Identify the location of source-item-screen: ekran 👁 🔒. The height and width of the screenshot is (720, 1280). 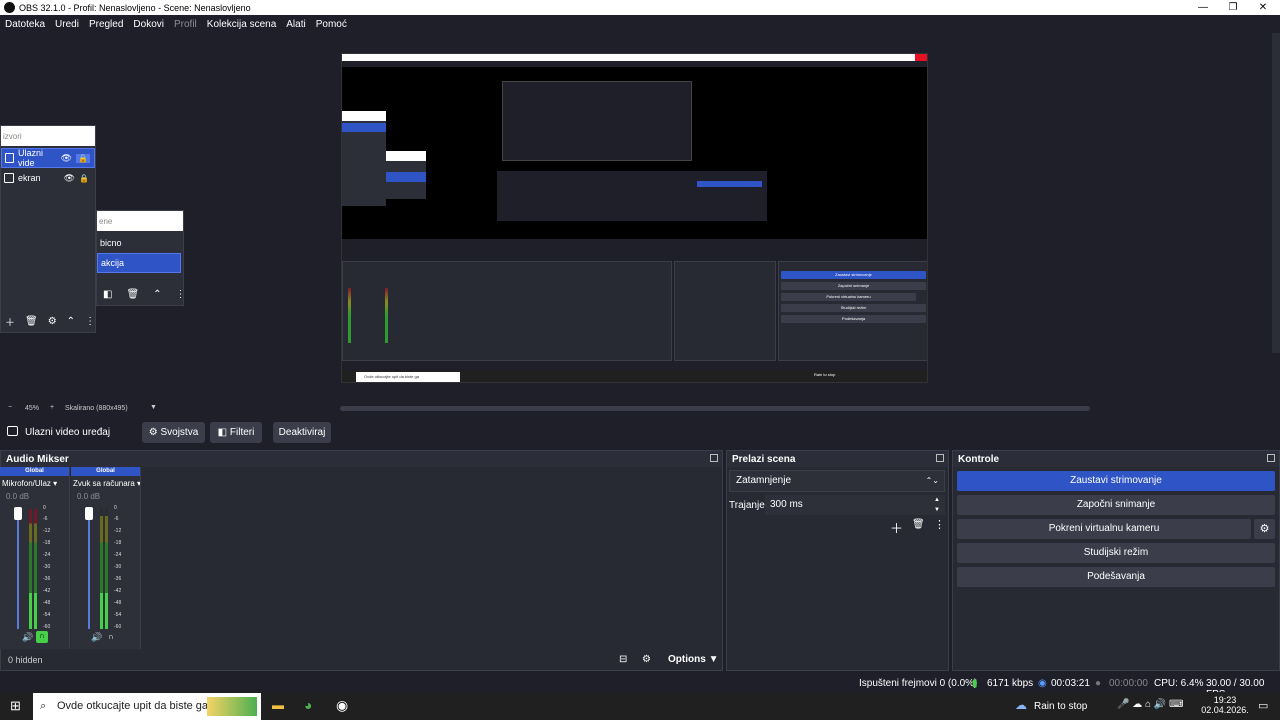
(48, 178).